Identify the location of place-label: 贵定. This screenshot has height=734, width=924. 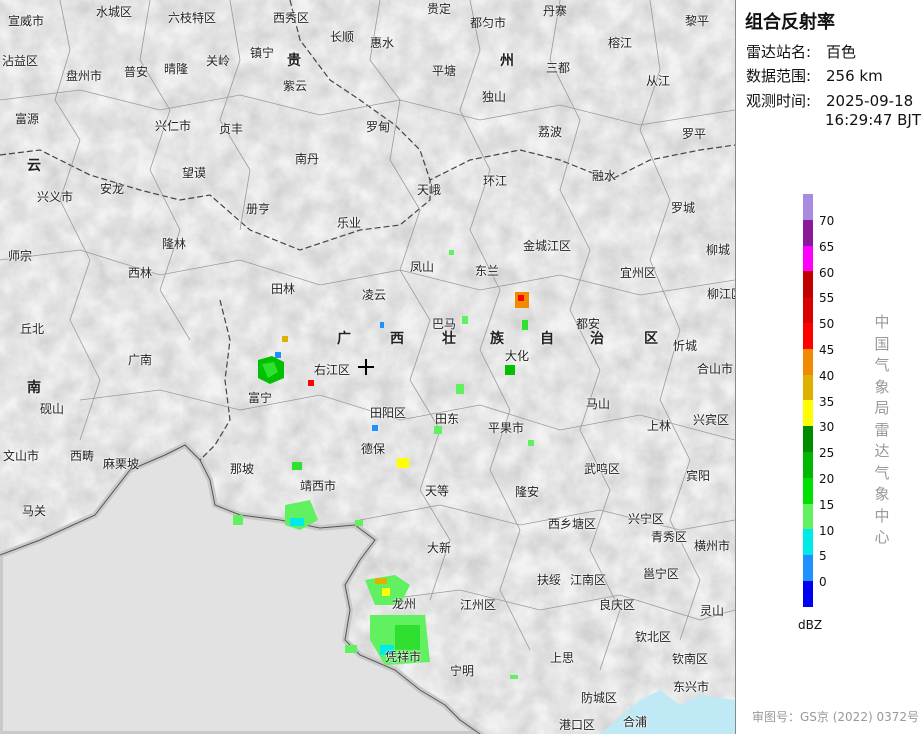
(439, 9).